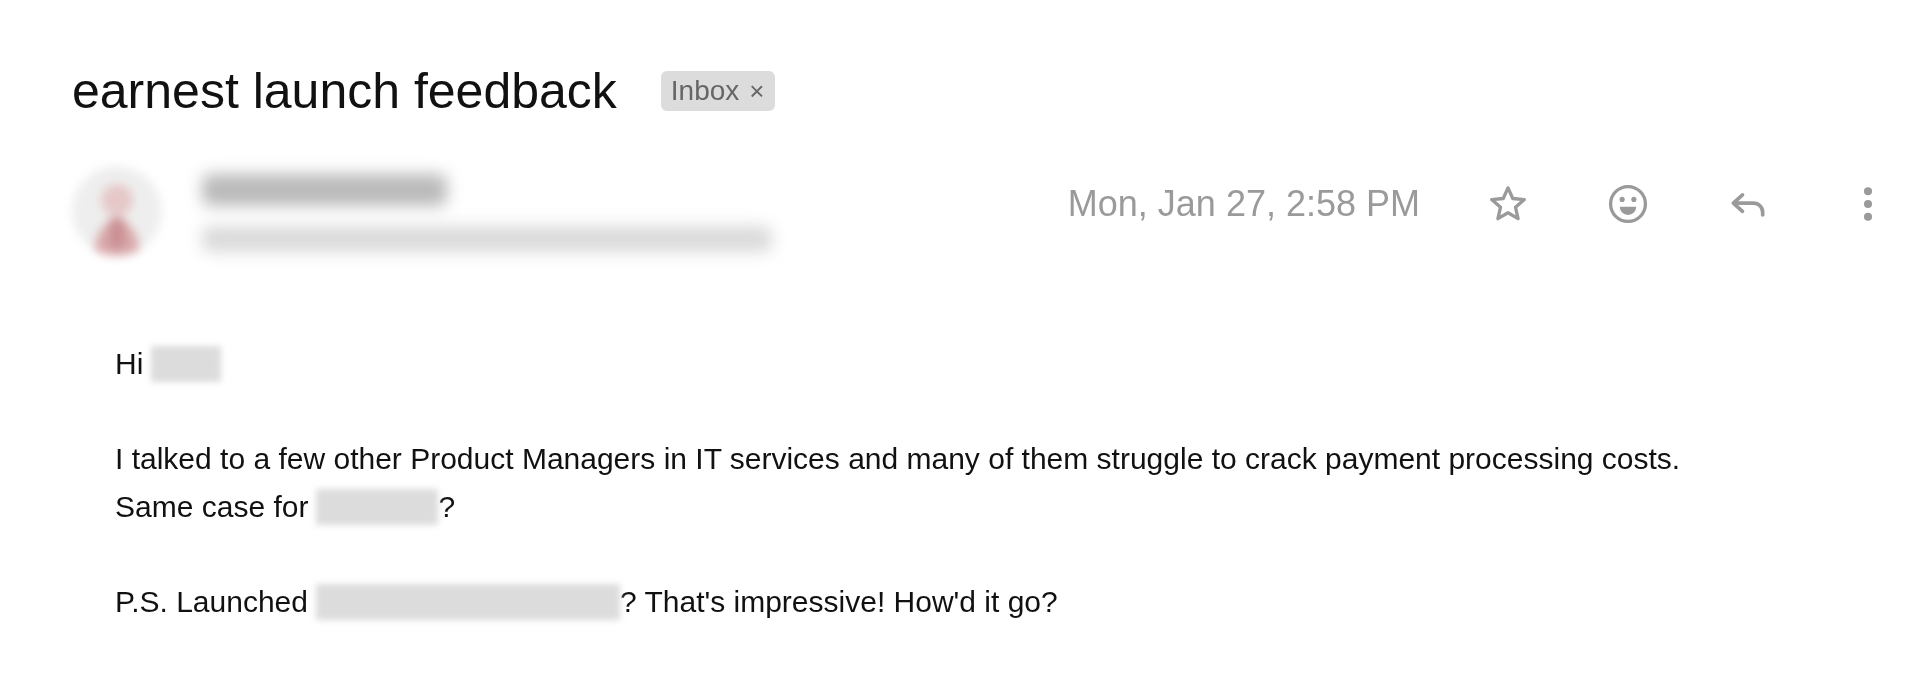 This screenshot has height=694, width=1920. What do you see at coordinates (1243, 204) in the screenshot?
I see `email-date: Mon, Jan 27, 2:58 PM` at bounding box center [1243, 204].